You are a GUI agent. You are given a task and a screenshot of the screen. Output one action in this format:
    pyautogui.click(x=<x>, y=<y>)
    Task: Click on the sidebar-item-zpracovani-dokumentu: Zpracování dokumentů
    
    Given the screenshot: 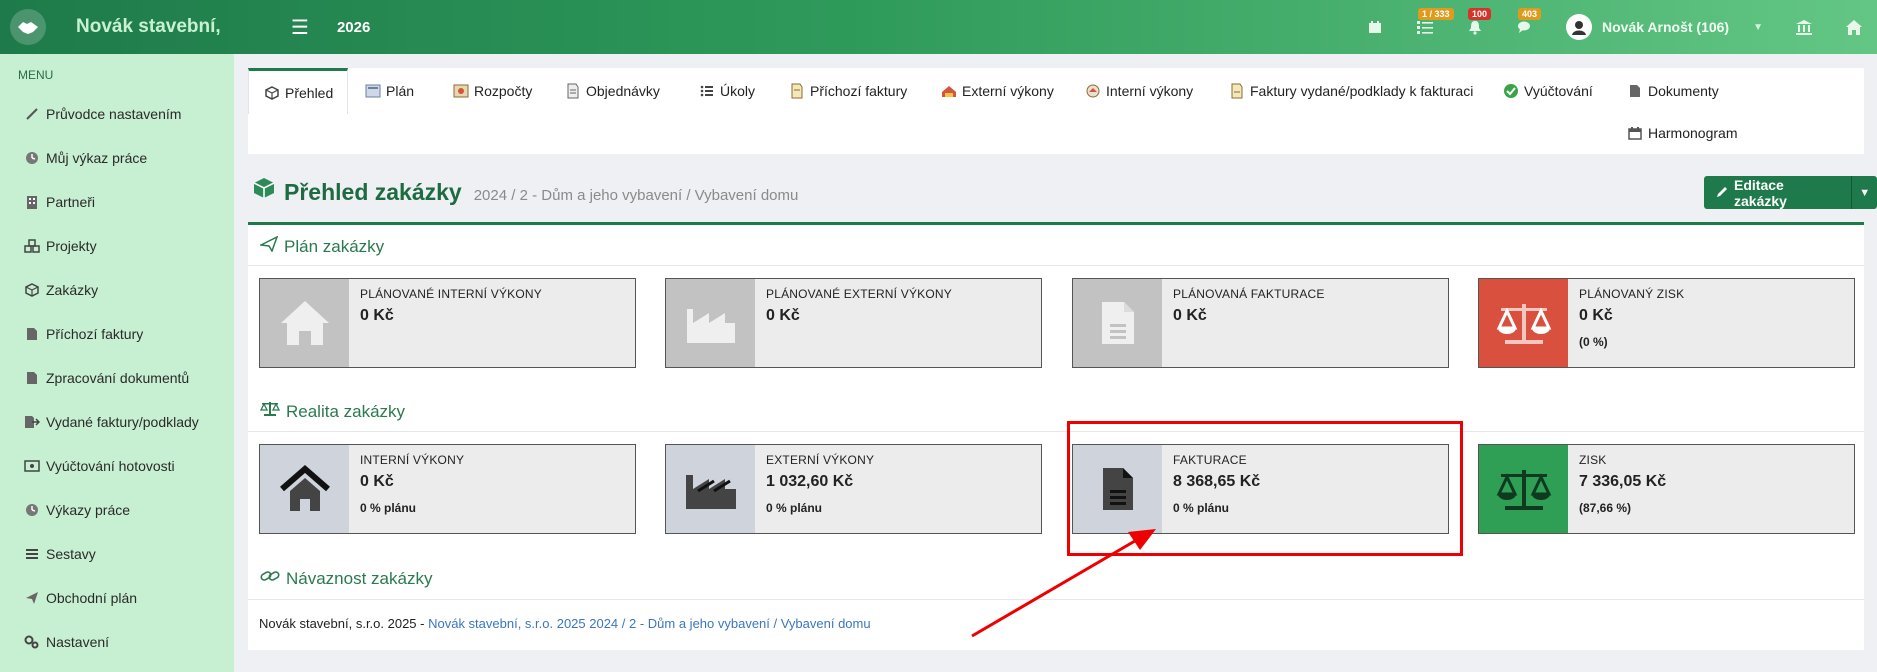 What is the action you would take?
    pyautogui.click(x=117, y=378)
    